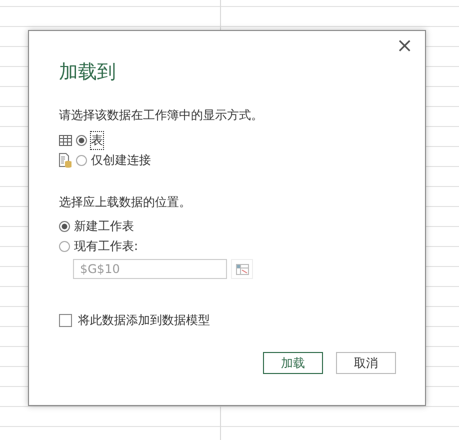 The height and width of the screenshot is (440, 459). I want to click on display-prompt: 请选择该数据在工作簿中的显示方式。, so click(161, 115).